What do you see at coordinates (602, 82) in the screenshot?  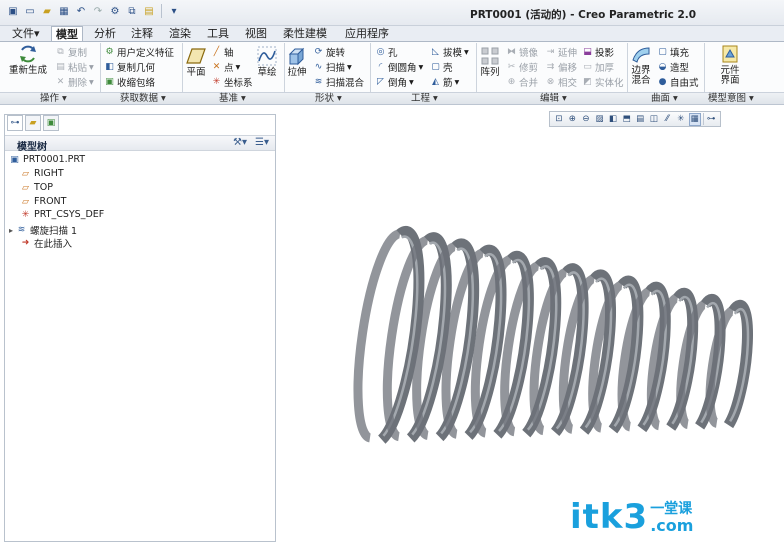 I see `solidify-button: ◩ 实体化` at bounding box center [602, 82].